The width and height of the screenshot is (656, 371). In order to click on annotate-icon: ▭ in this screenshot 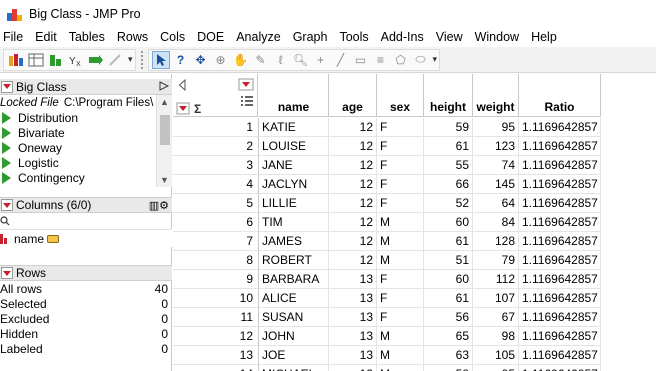, I will do `click(361, 60)`.